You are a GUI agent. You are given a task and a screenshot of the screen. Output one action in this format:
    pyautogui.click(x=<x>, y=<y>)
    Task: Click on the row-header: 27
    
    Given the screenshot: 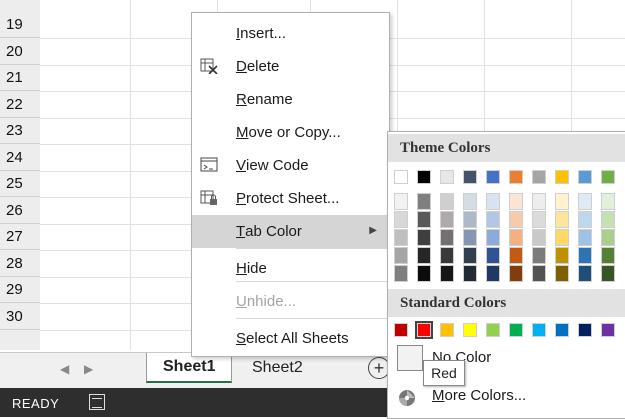 What is the action you would take?
    pyautogui.click(x=20, y=237)
    